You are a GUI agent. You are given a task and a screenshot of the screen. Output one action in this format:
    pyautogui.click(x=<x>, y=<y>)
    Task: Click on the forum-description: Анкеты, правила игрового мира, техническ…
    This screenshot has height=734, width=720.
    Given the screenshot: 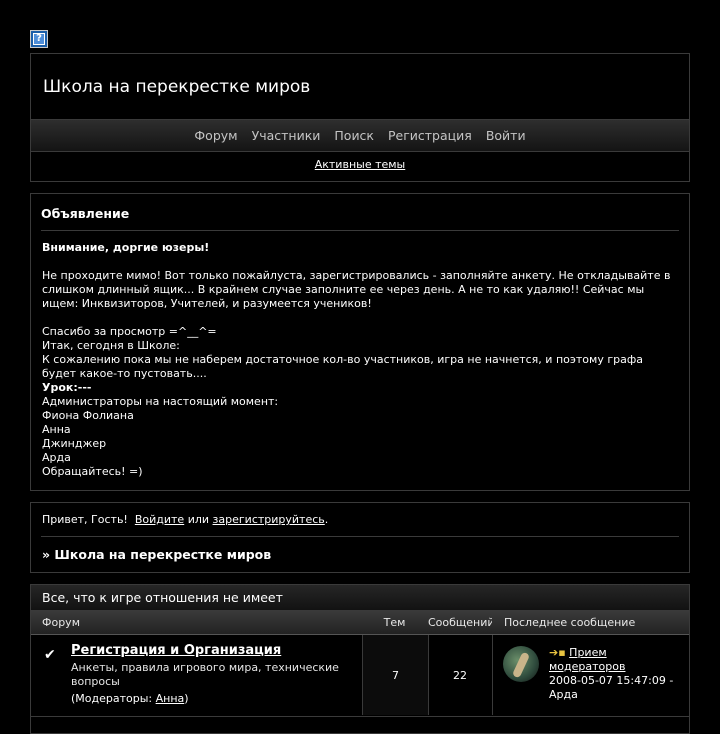 What is the action you would take?
    pyautogui.click(x=205, y=674)
    